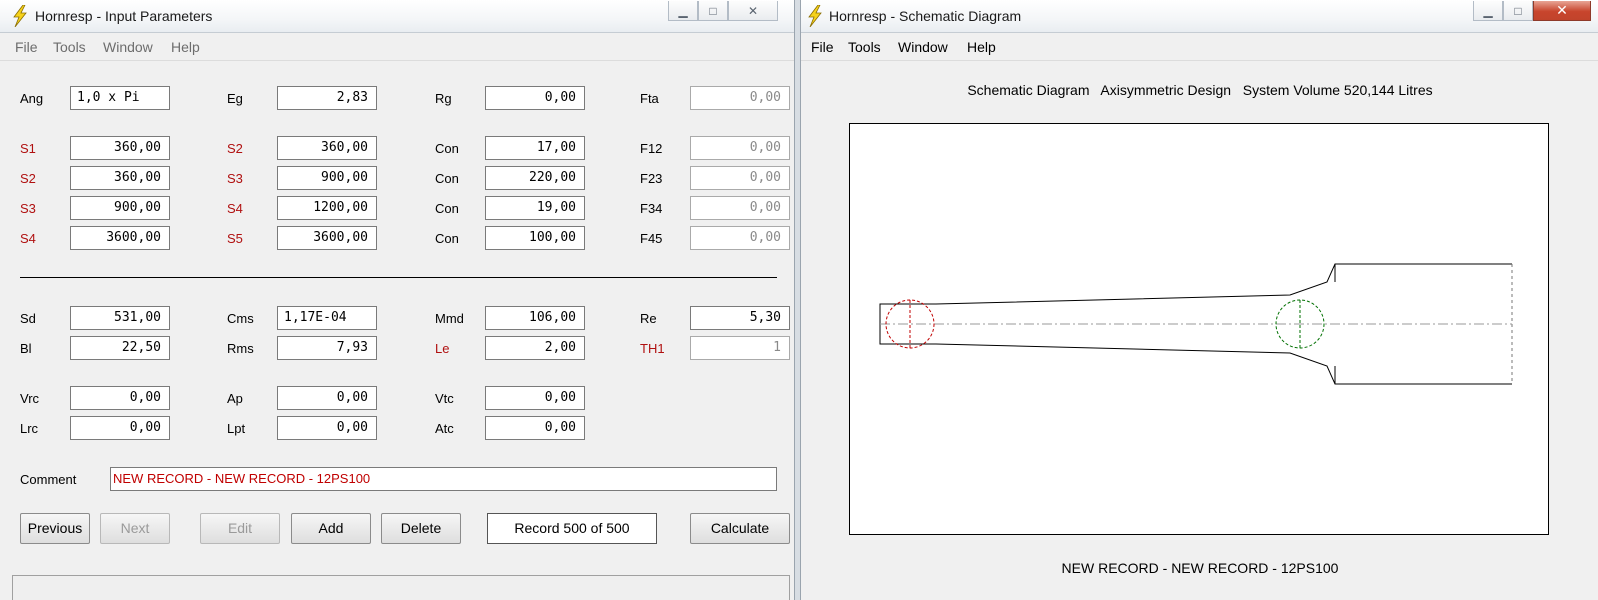 This screenshot has width=1598, height=600. Describe the element at coordinates (30, 398) in the screenshot. I see `label-vrc: Vrc` at that location.